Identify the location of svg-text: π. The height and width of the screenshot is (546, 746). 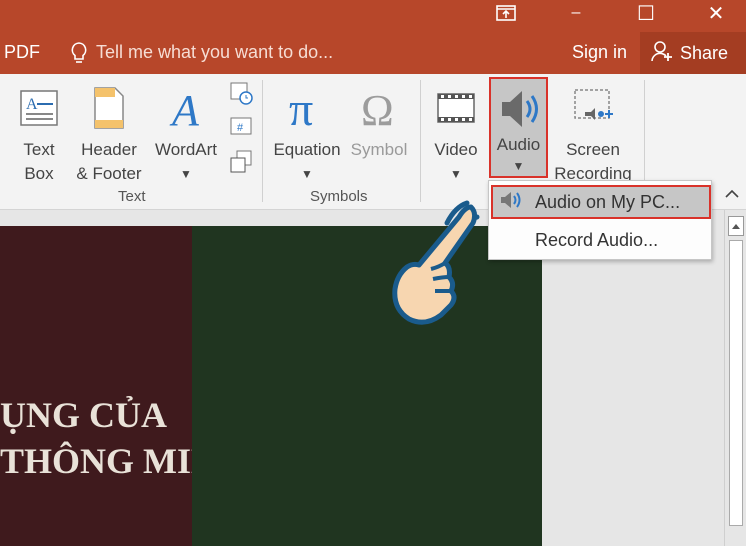
(301, 108).